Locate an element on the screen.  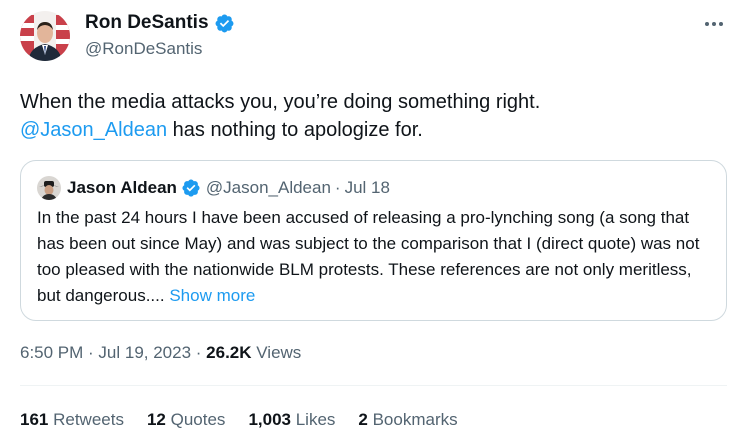
quoted-avatar is located at coordinates (49, 188).